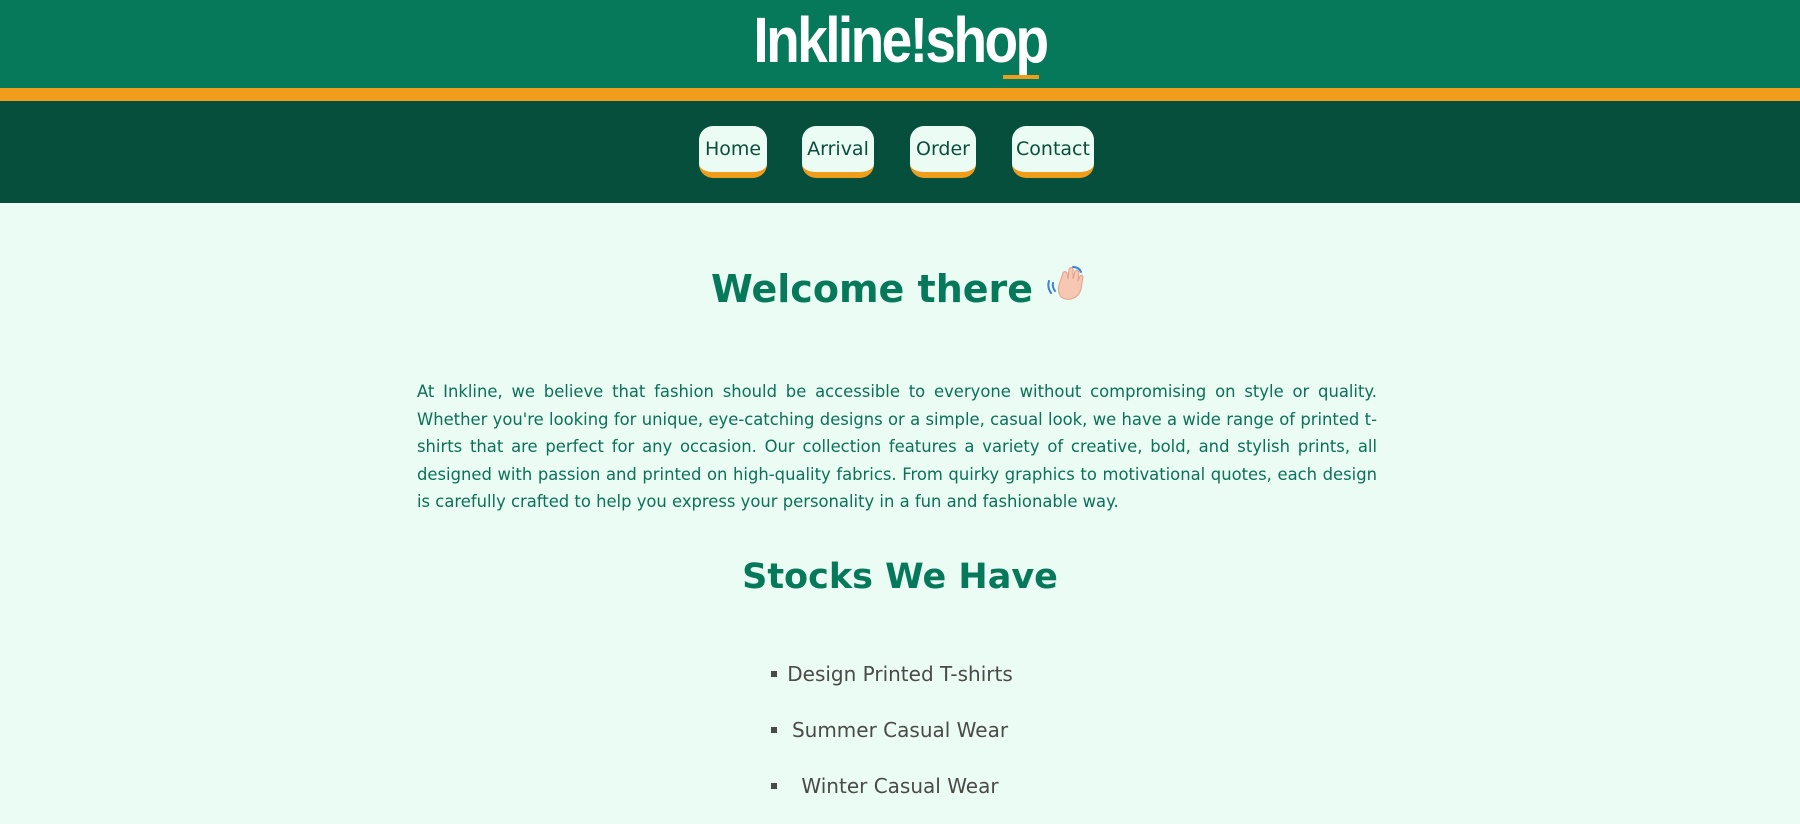 The height and width of the screenshot is (824, 1800). I want to click on stock-item-label: Summer Casual Wear, so click(900, 730).